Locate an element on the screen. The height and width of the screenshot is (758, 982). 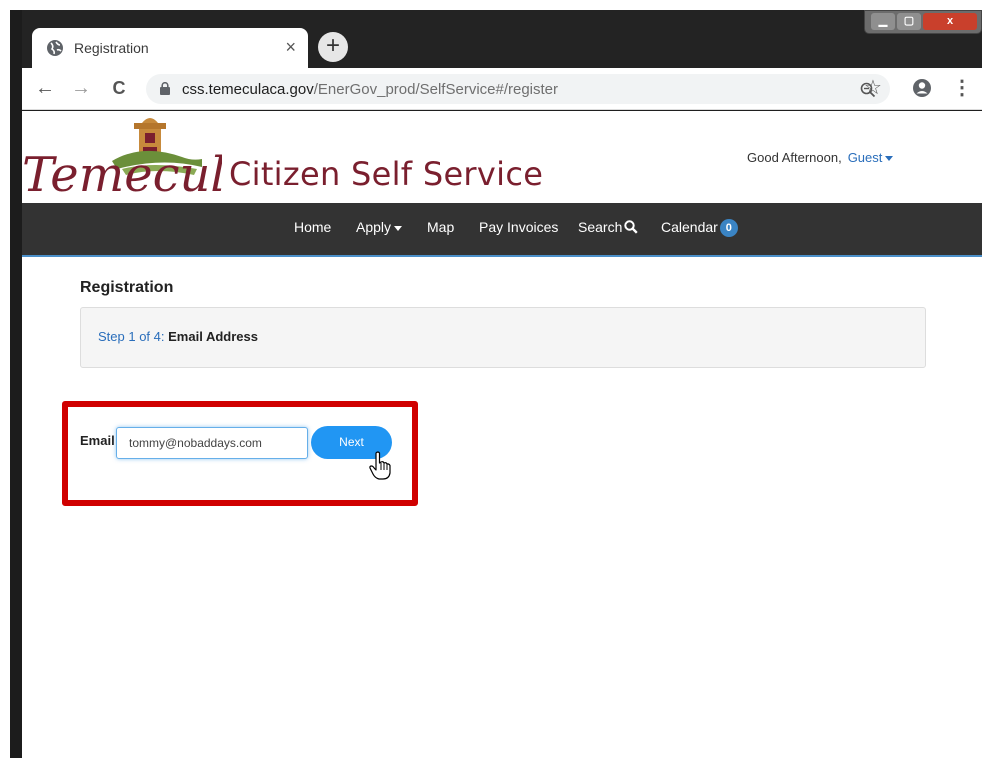
nav-map: Map is located at coordinates (440, 227).